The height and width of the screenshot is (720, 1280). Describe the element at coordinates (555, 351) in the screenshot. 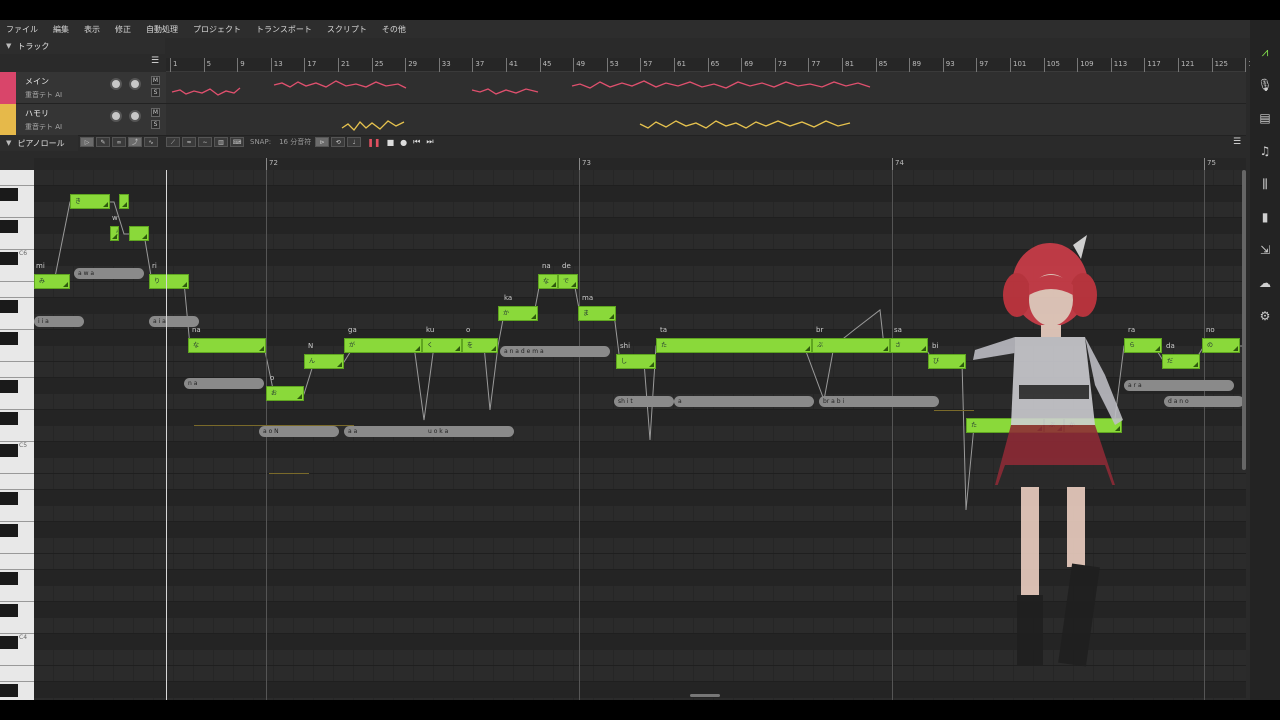

I see `phoneme-block: a n a d e m a` at that location.